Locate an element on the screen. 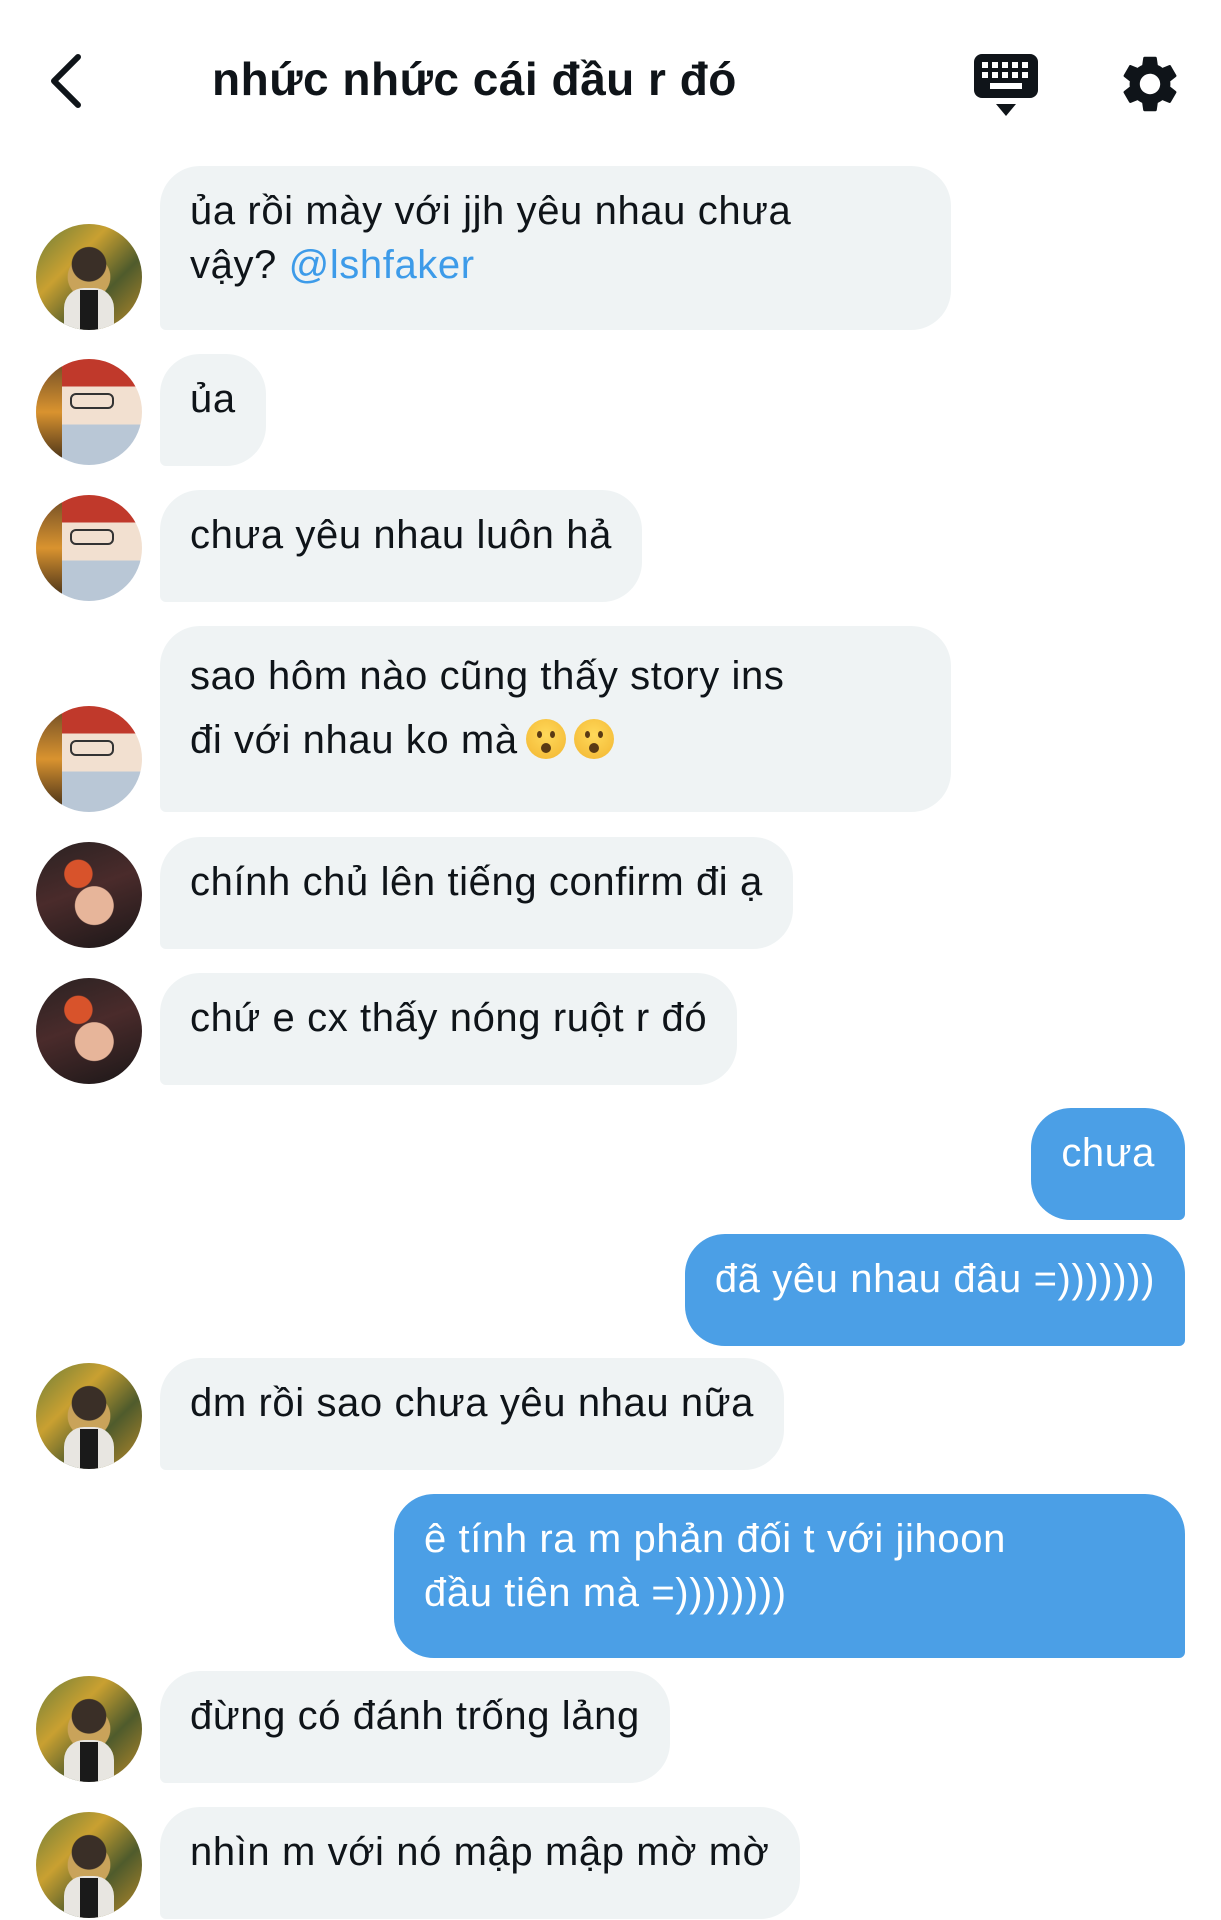 The width and height of the screenshot is (1221, 1920). back-button is located at coordinates (66, 81).